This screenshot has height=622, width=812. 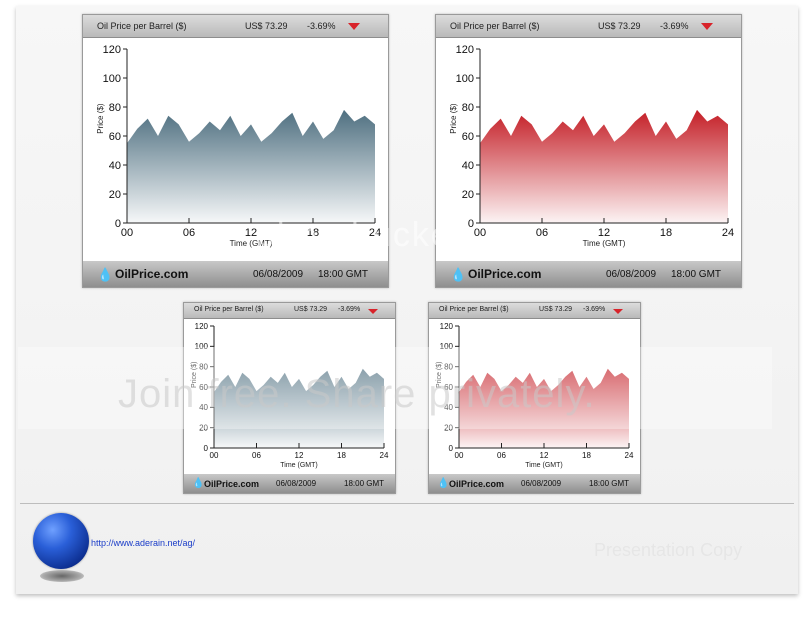 What do you see at coordinates (143, 543) in the screenshot?
I see `footer-link: http://www.aderain.net/ag/` at bounding box center [143, 543].